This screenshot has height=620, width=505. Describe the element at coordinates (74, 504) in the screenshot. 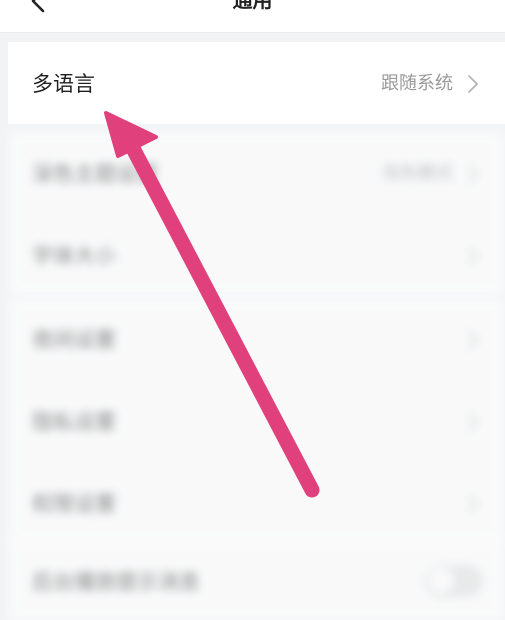

I see `row-label: 权限设置` at that location.